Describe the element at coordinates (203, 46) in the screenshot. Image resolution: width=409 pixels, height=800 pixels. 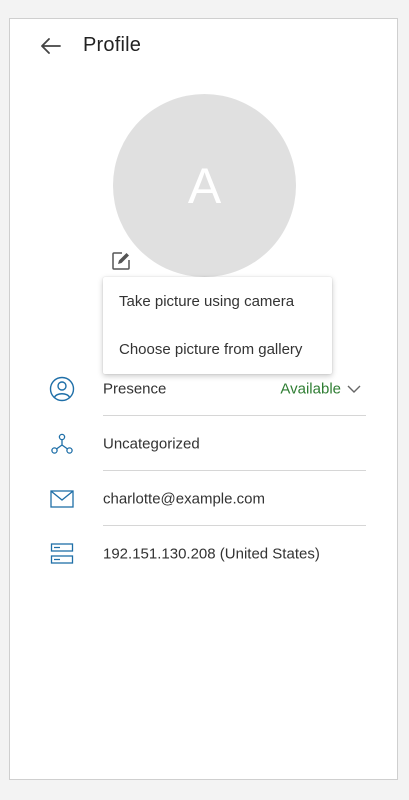
I see `header: Profile` at that location.